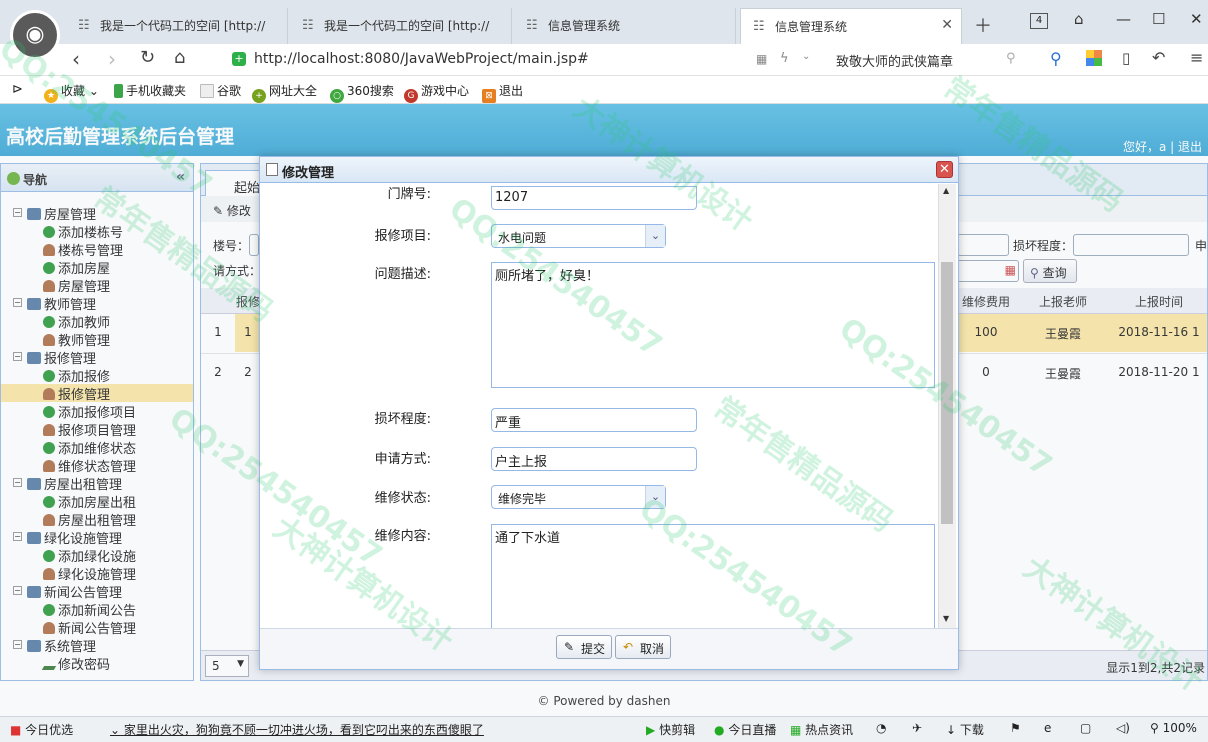 The height and width of the screenshot is (742, 1208). I want to click on download-icon: ↓, so click(951, 730).